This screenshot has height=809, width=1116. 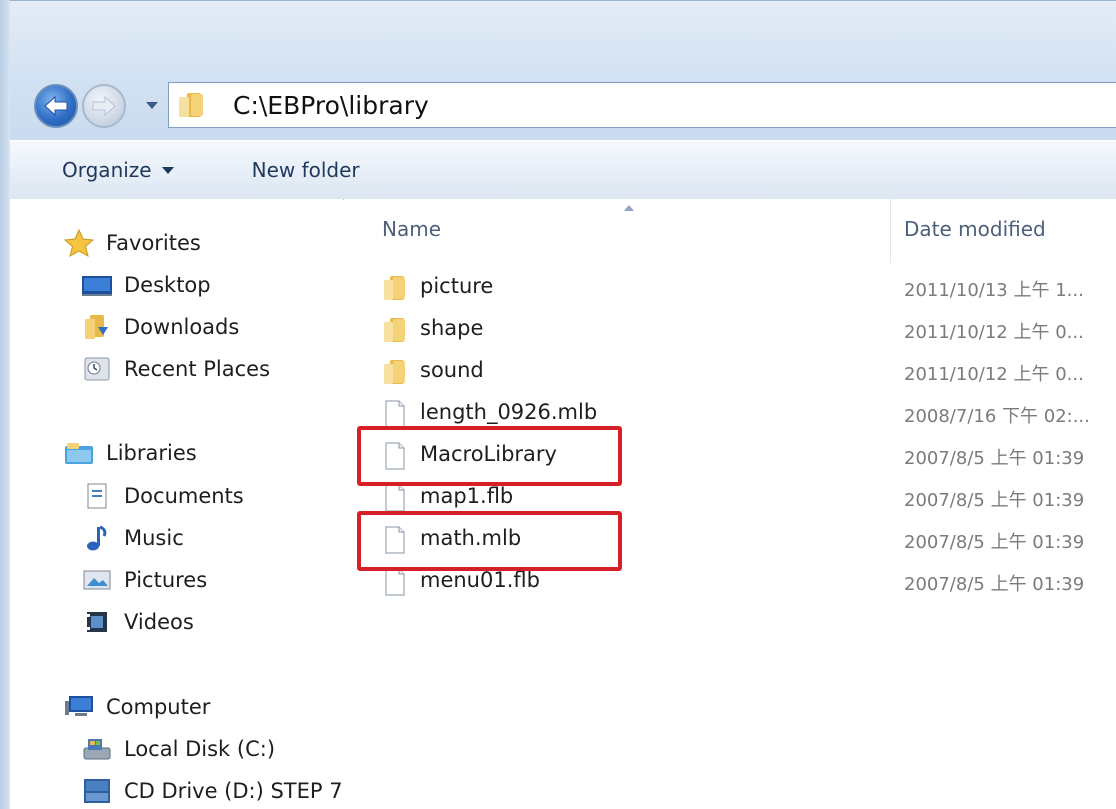 What do you see at coordinates (97, 496) in the screenshot?
I see `documents-icon` at bounding box center [97, 496].